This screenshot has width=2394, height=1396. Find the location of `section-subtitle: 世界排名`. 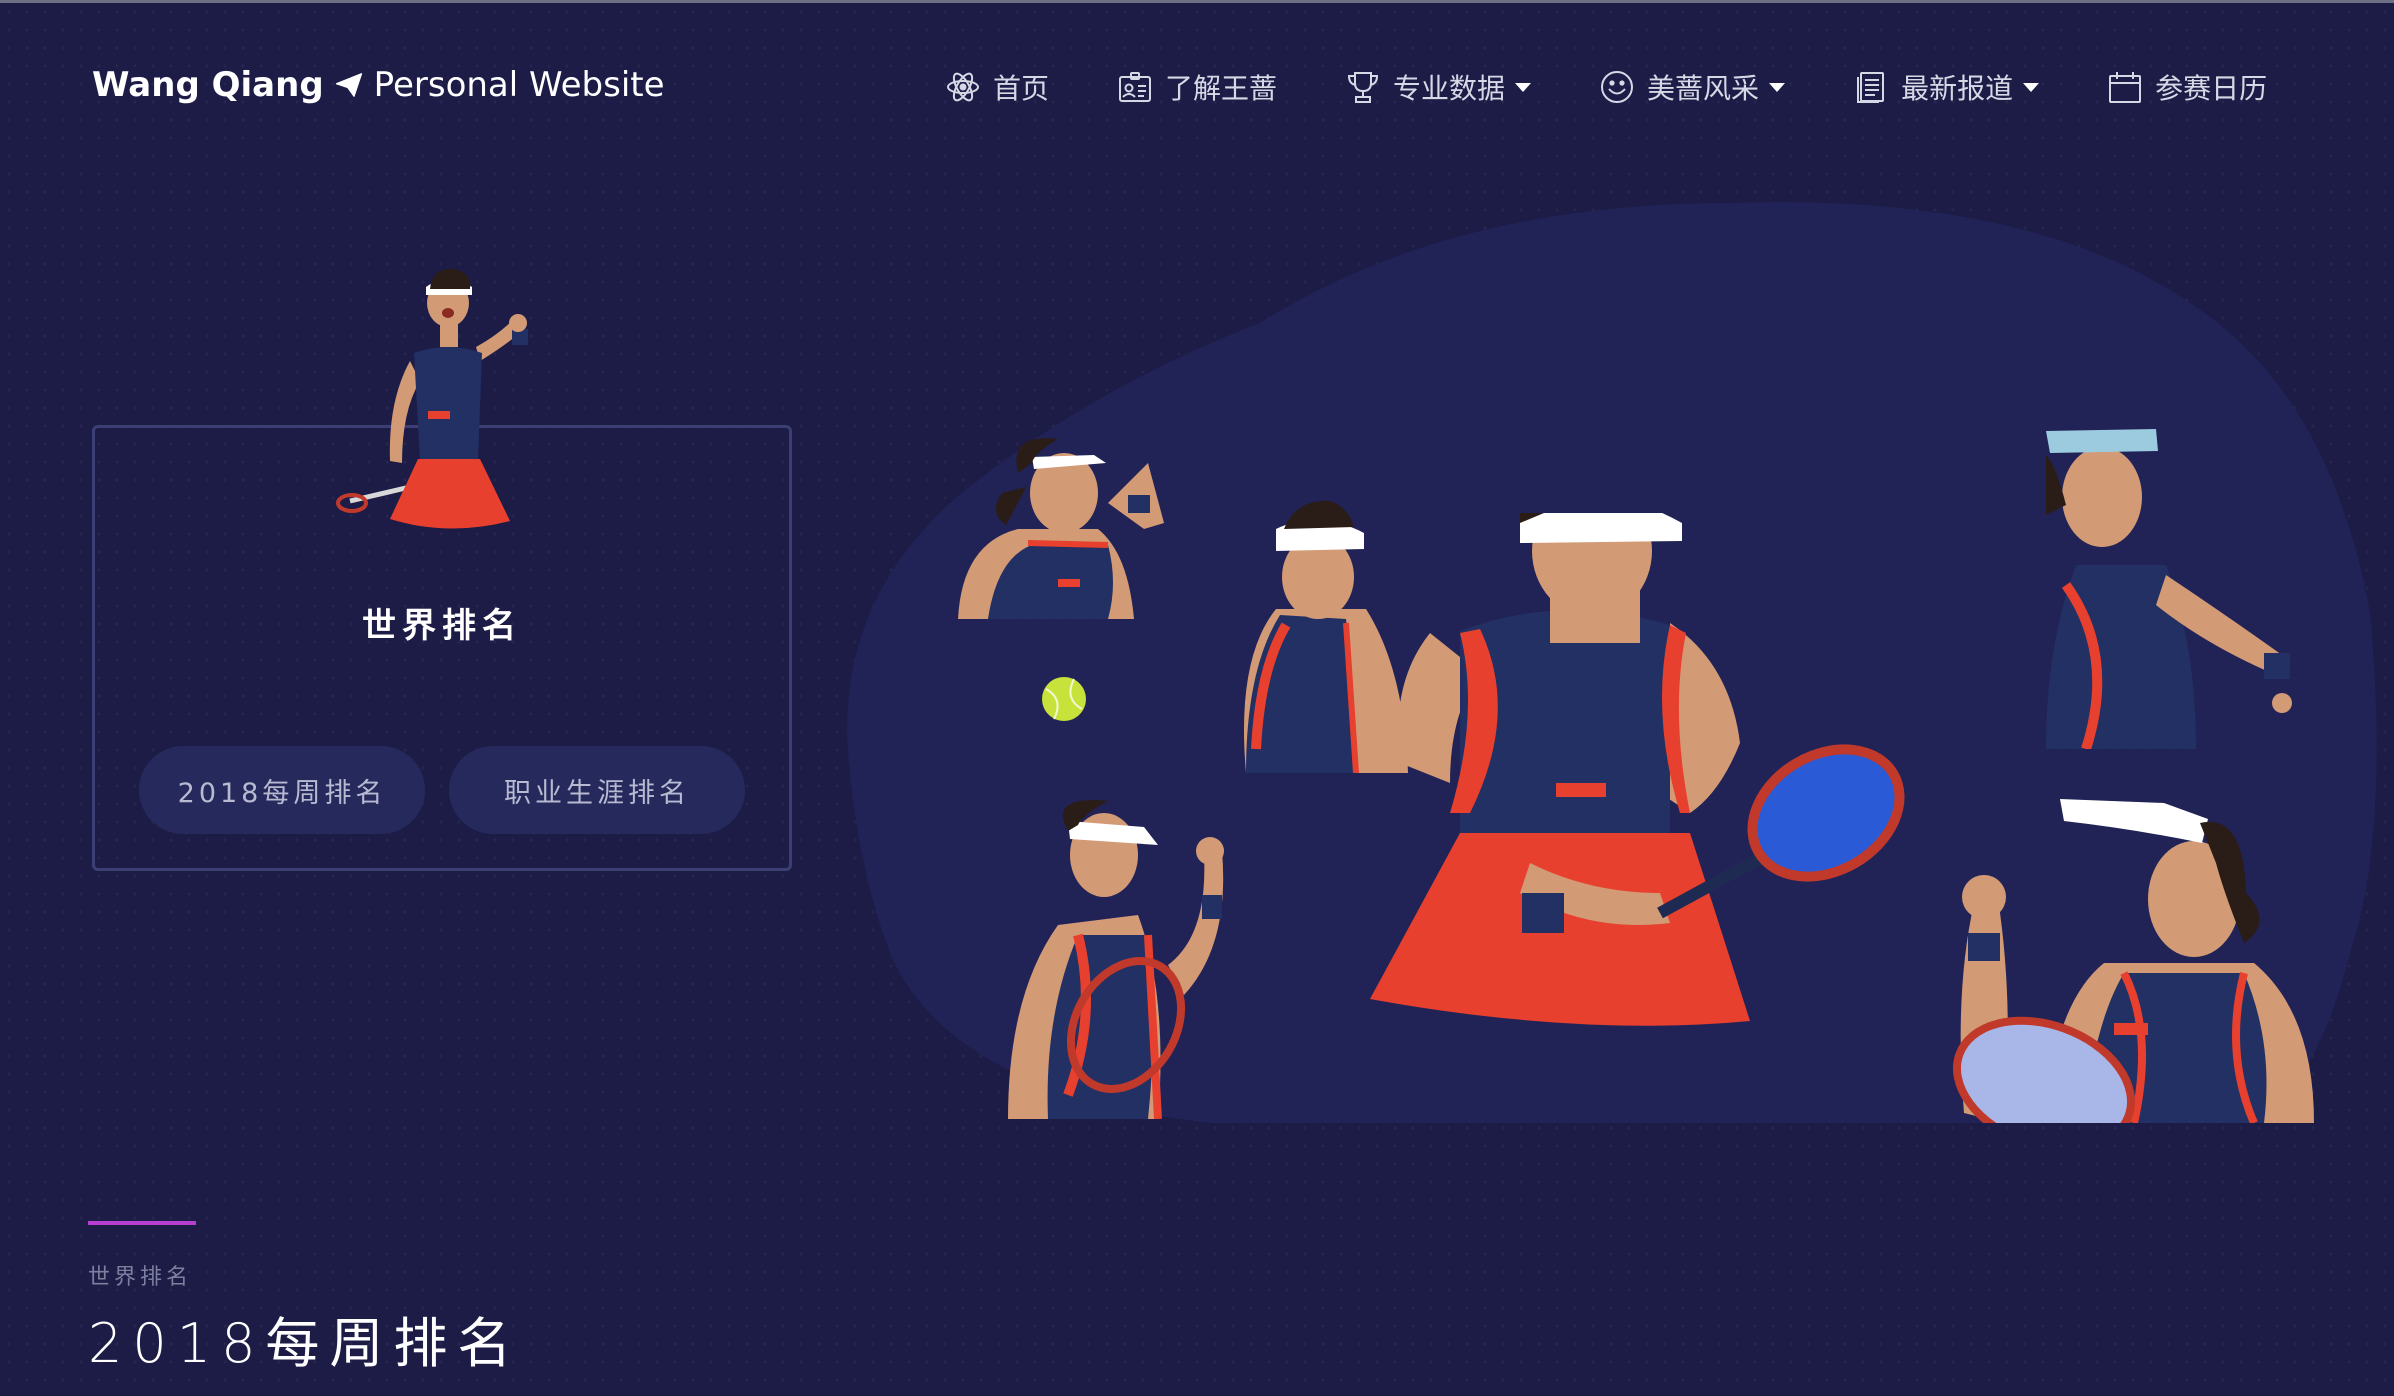

section-subtitle: 世界排名 is located at coordinates (140, 1277).